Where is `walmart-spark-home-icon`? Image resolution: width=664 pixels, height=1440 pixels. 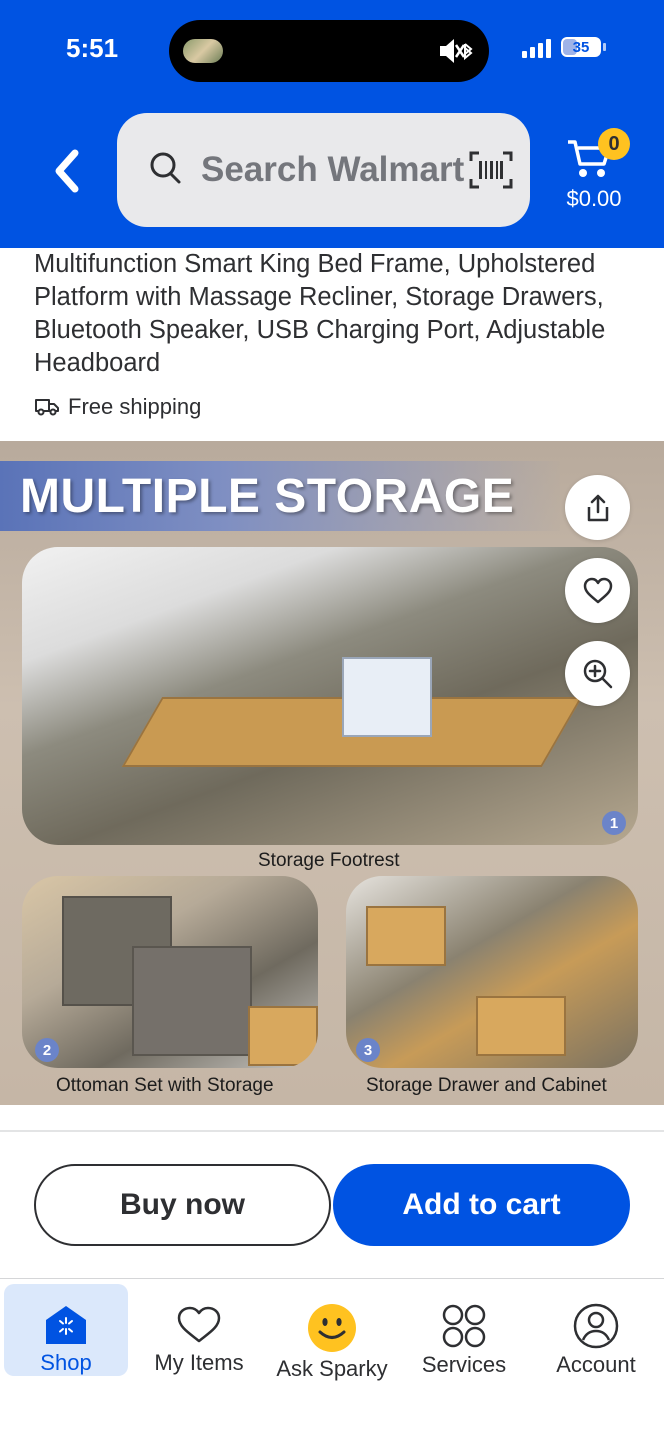
walmart-spark-home-icon is located at coordinates (66, 1325).